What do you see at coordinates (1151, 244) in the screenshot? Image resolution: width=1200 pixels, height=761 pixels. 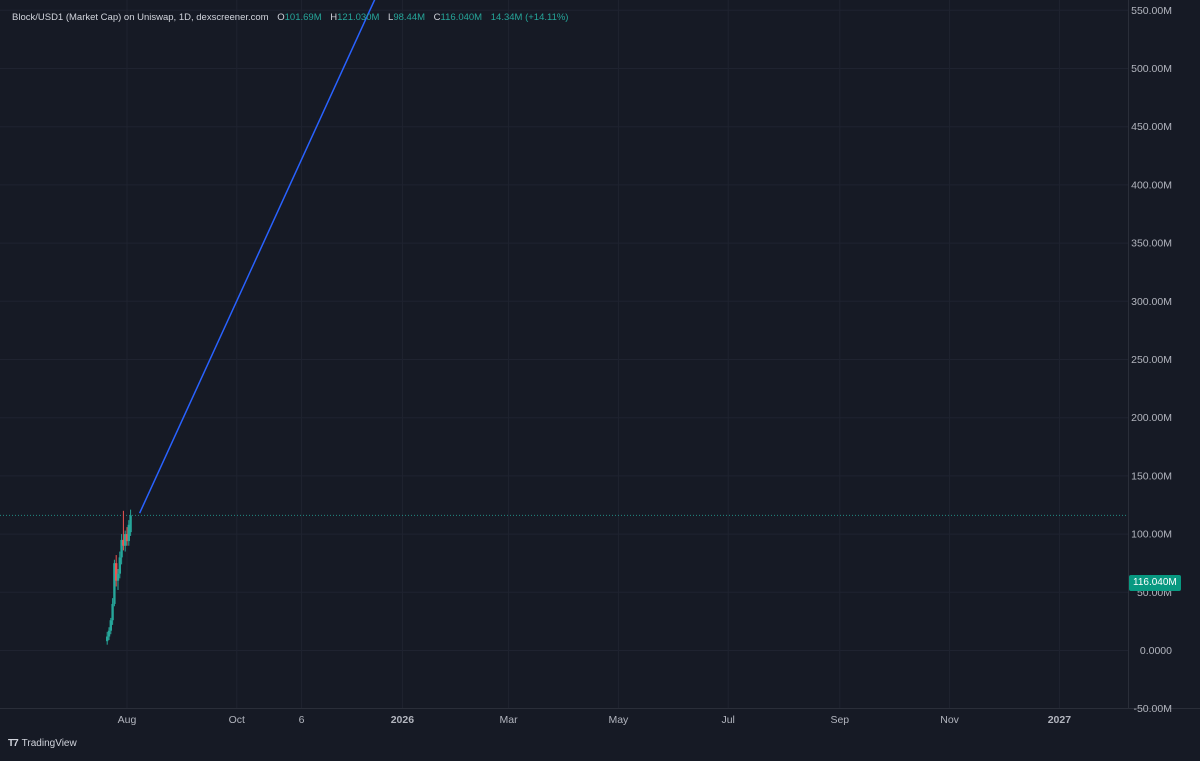 I see `y-tick-label: 350.00M` at bounding box center [1151, 244].